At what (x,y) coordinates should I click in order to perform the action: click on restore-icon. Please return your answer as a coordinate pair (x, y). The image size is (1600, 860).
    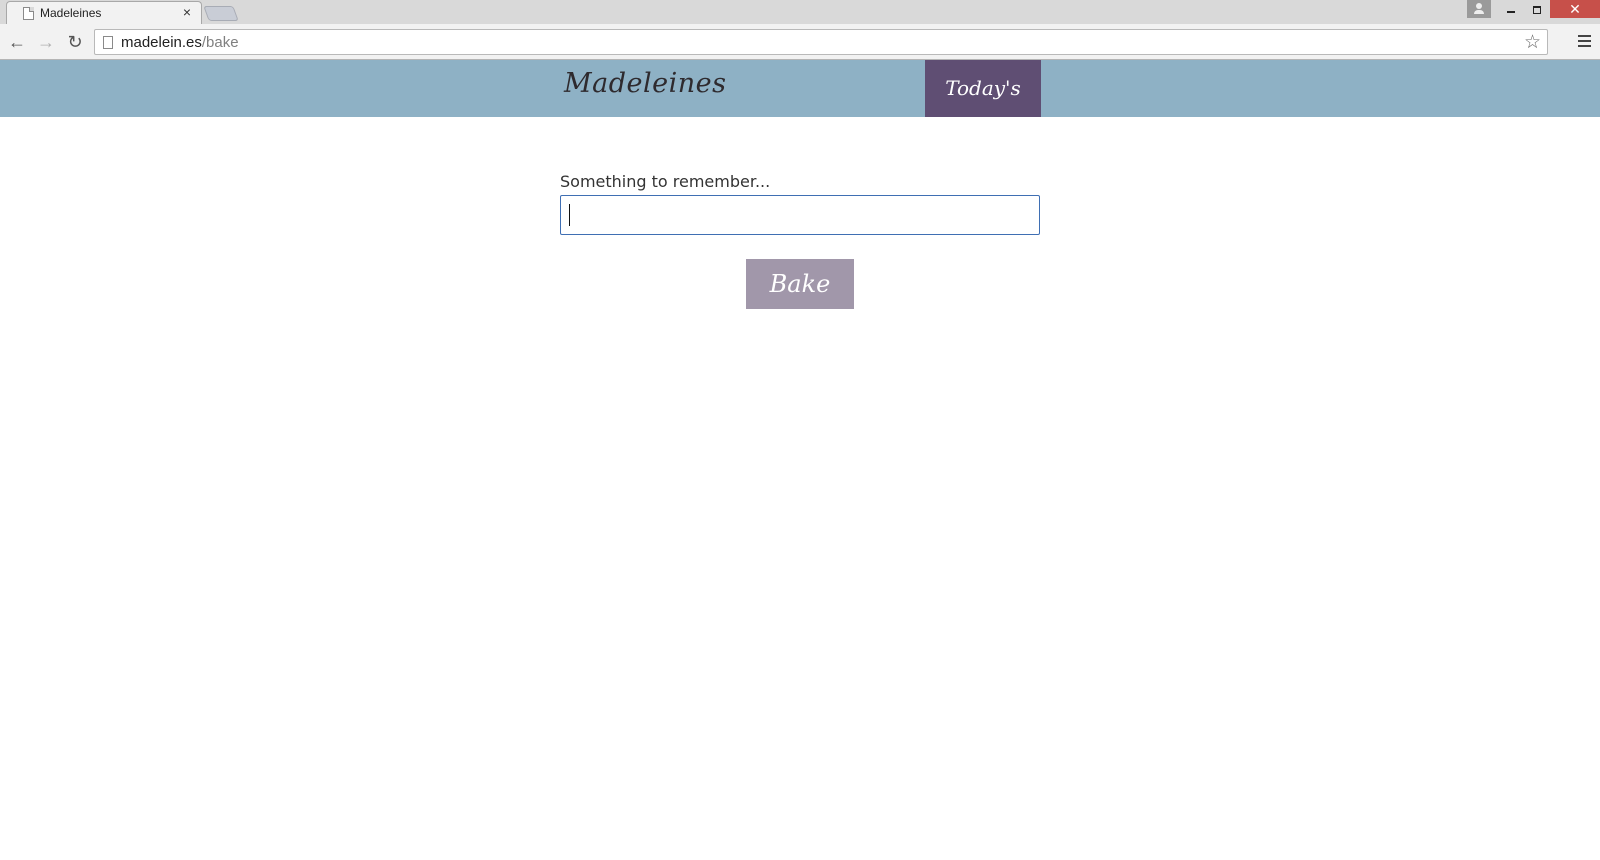
    Looking at the image, I should click on (1537, 9).